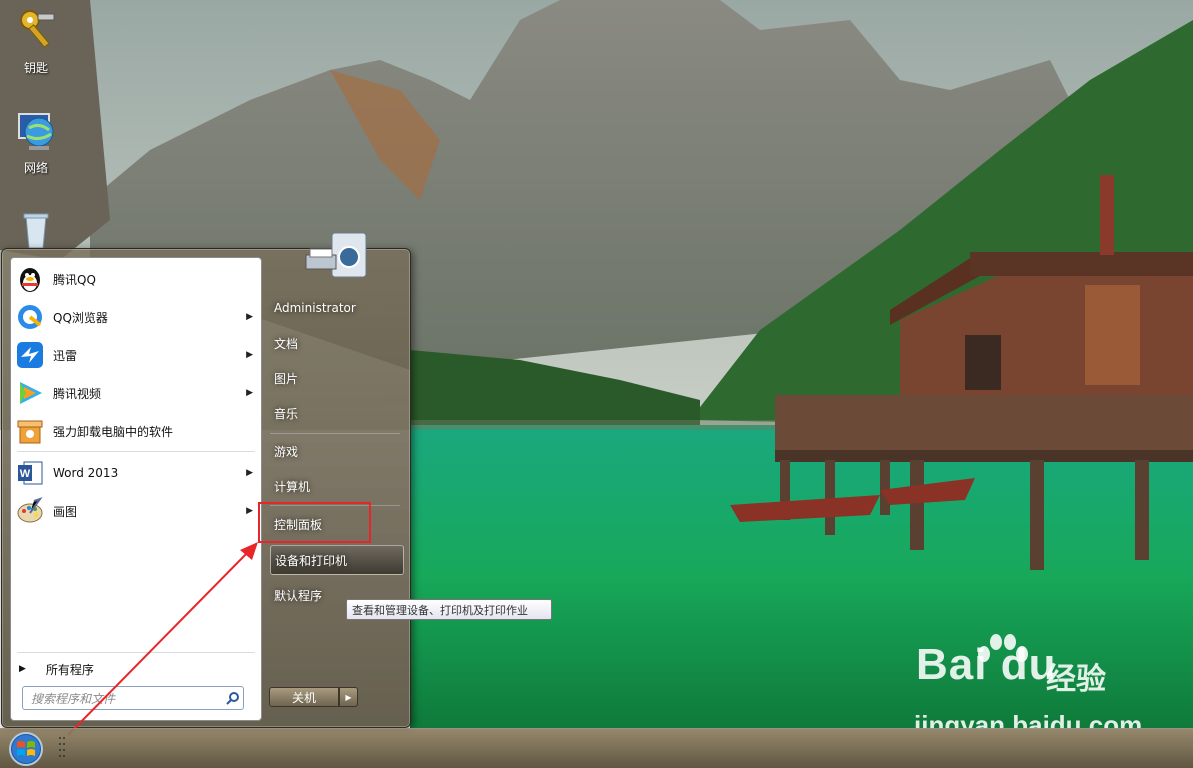 The height and width of the screenshot is (768, 1193). Describe the element at coordinates (596, 748) in the screenshot. I see `taskbar` at that location.